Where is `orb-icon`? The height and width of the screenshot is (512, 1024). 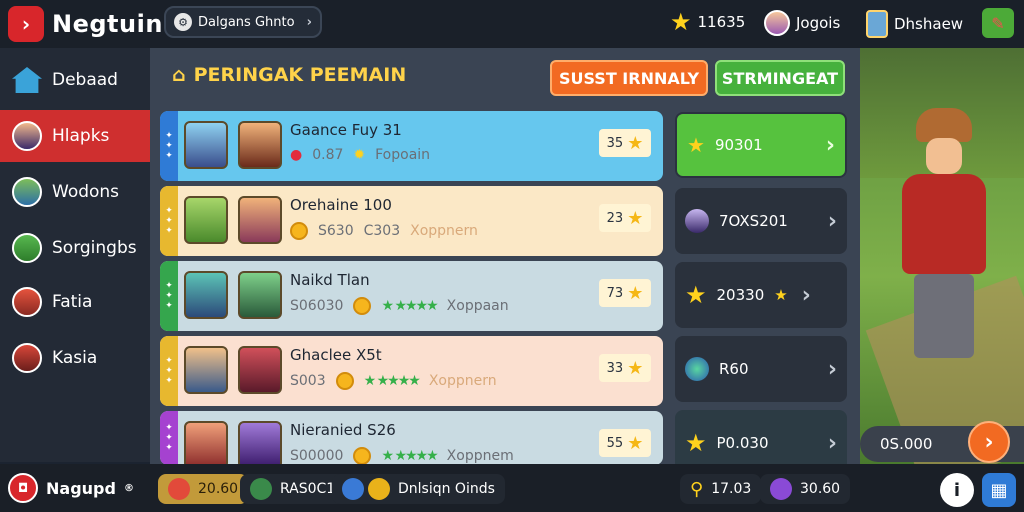 orb-icon is located at coordinates (697, 369).